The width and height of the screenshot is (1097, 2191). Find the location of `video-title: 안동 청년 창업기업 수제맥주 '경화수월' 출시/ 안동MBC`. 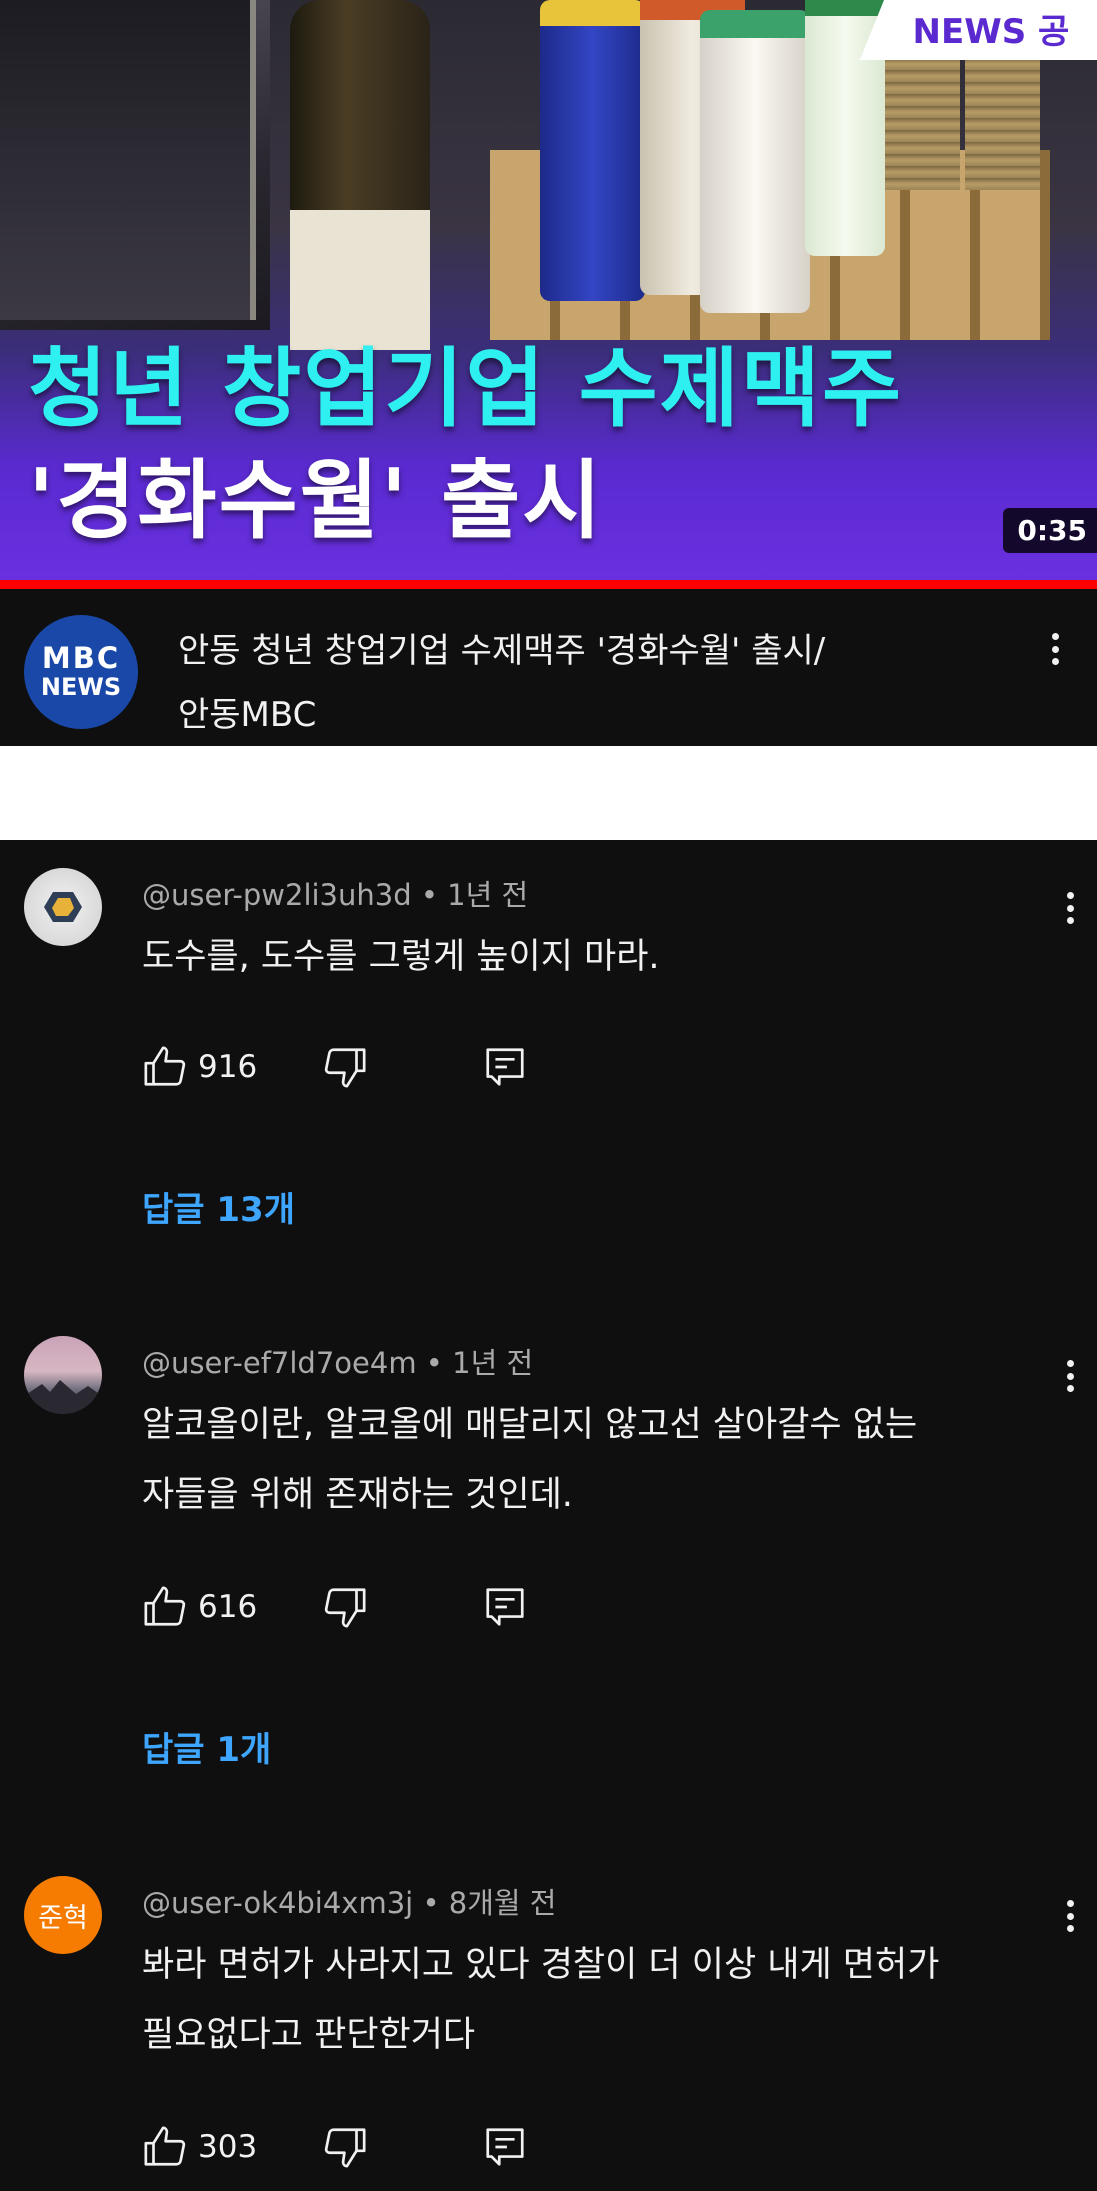

video-title: 안동 청년 창업기업 수제맥주 '경화수월' 출시/ 안동MBC is located at coordinates (548, 683).